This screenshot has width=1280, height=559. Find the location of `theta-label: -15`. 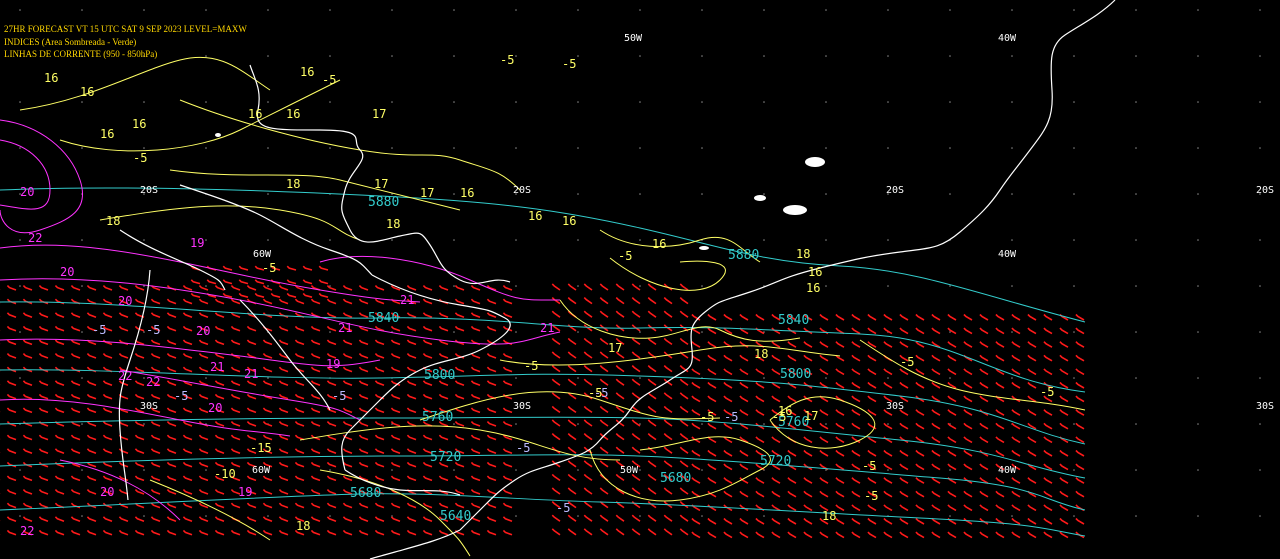

theta-label: -15 is located at coordinates (261, 448).